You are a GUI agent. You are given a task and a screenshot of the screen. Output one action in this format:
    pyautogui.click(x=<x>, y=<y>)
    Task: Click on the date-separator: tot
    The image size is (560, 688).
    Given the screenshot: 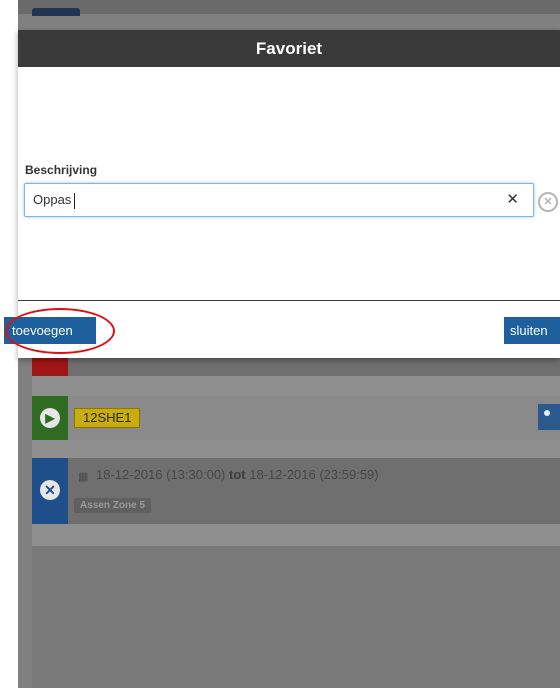 What is the action you would take?
    pyautogui.click(x=237, y=474)
    